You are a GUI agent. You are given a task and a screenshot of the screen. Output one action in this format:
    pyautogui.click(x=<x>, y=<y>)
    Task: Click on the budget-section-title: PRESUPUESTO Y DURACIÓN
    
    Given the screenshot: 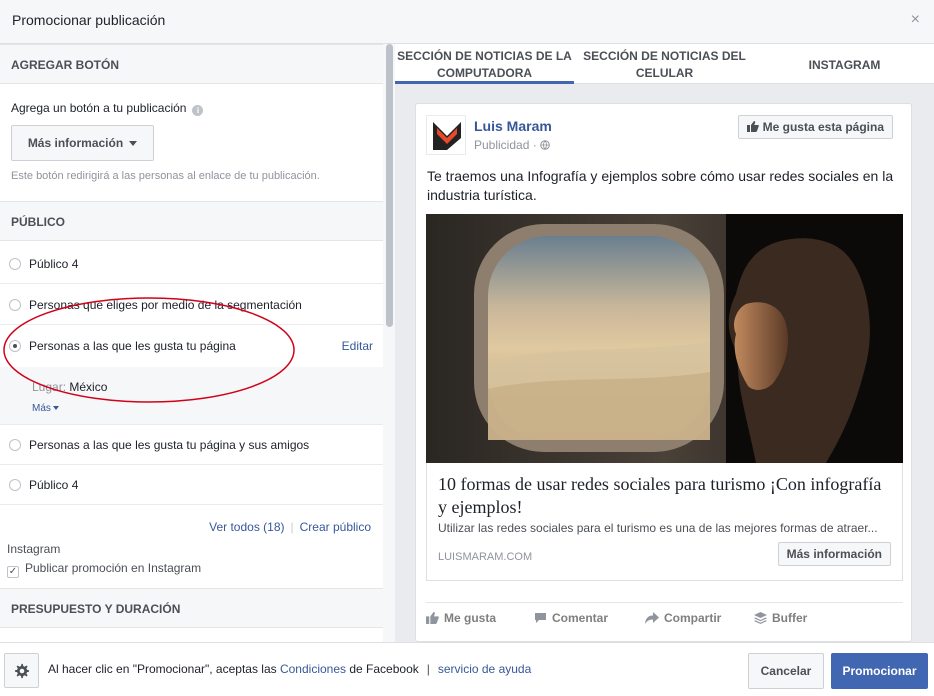 What is the action you would take?
    pyautogui.click(x=96, y=609)
    